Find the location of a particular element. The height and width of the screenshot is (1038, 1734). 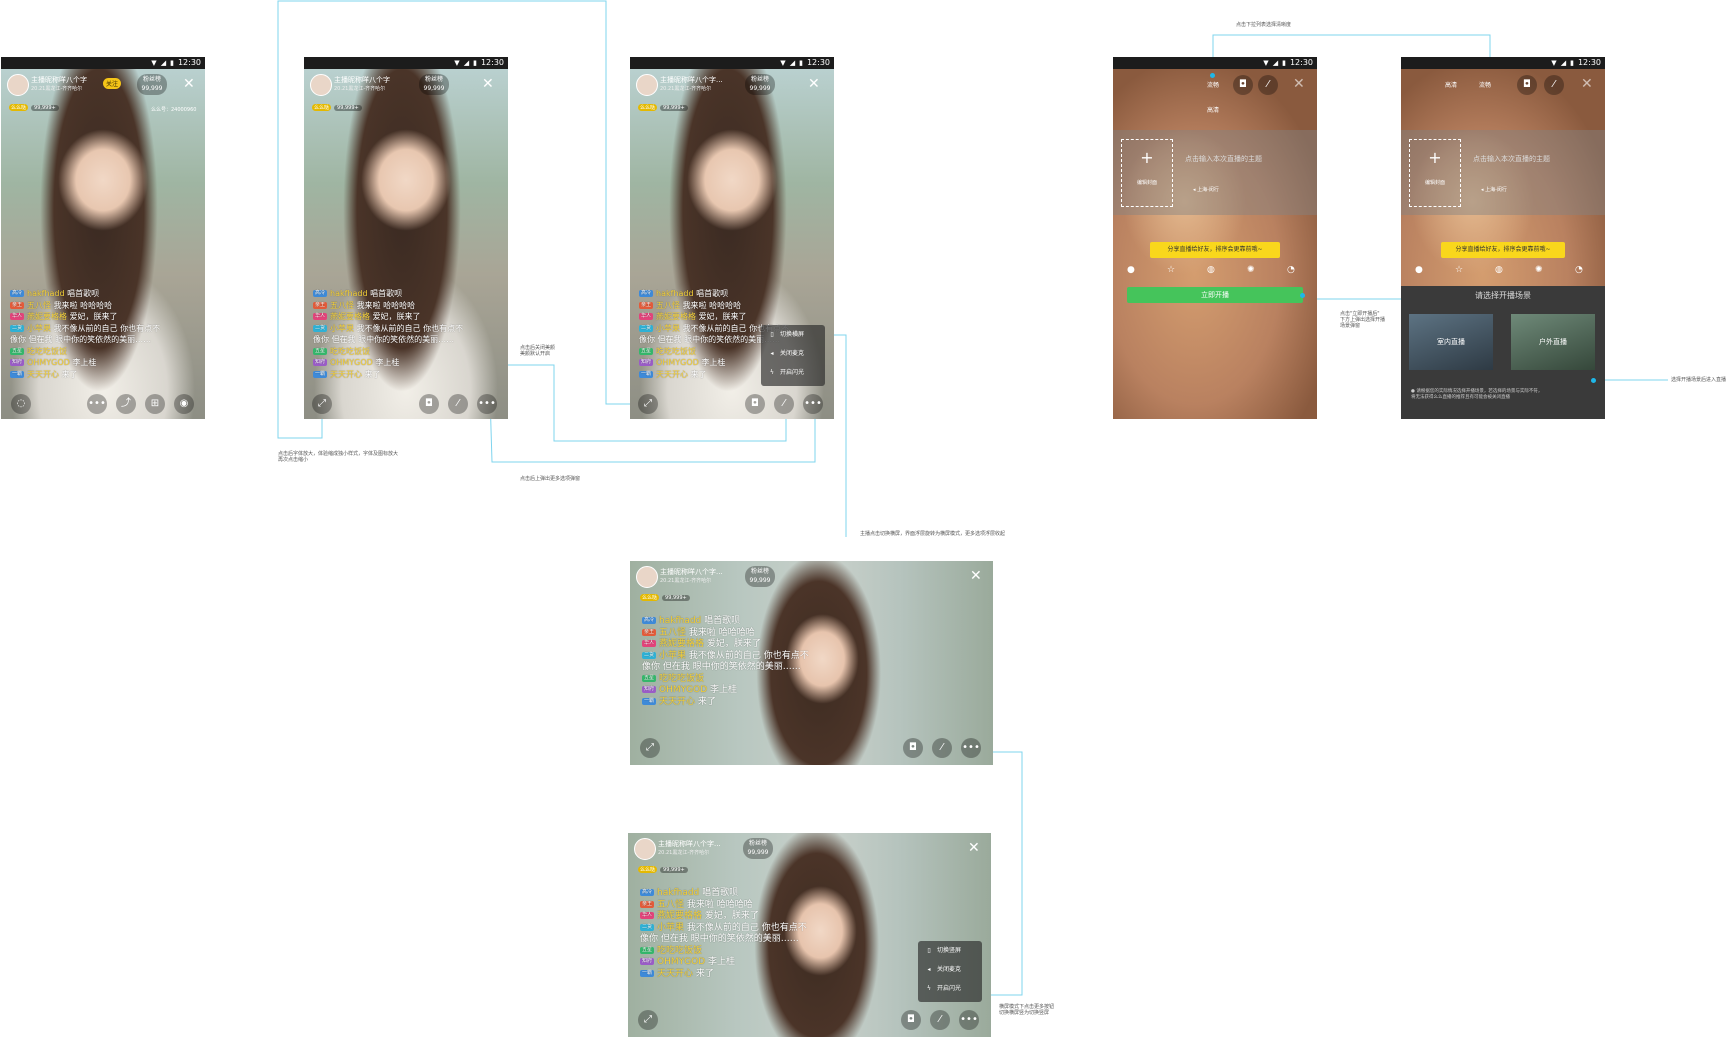

start-live-button: 立即开播 is located at coordinates (1215, 295).